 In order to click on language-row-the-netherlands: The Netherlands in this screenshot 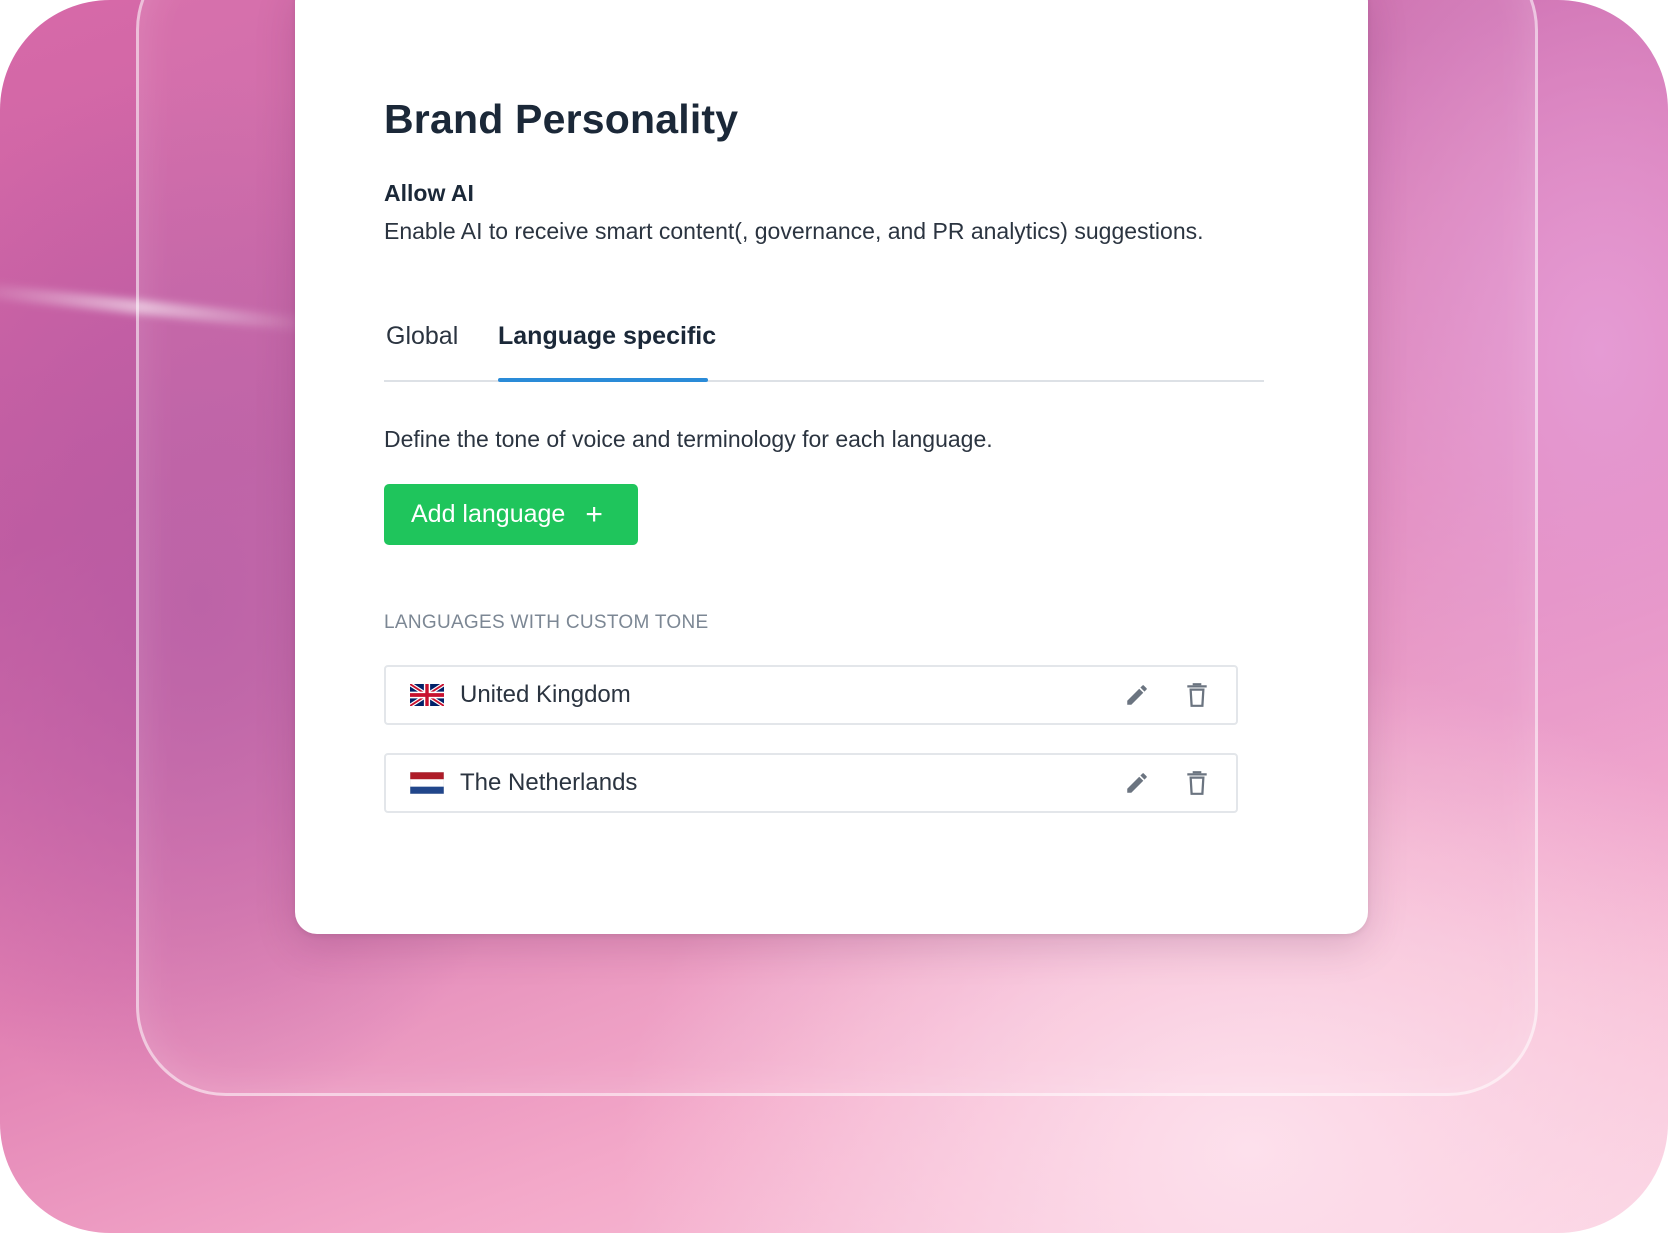, I will do `click(811, 783)`.